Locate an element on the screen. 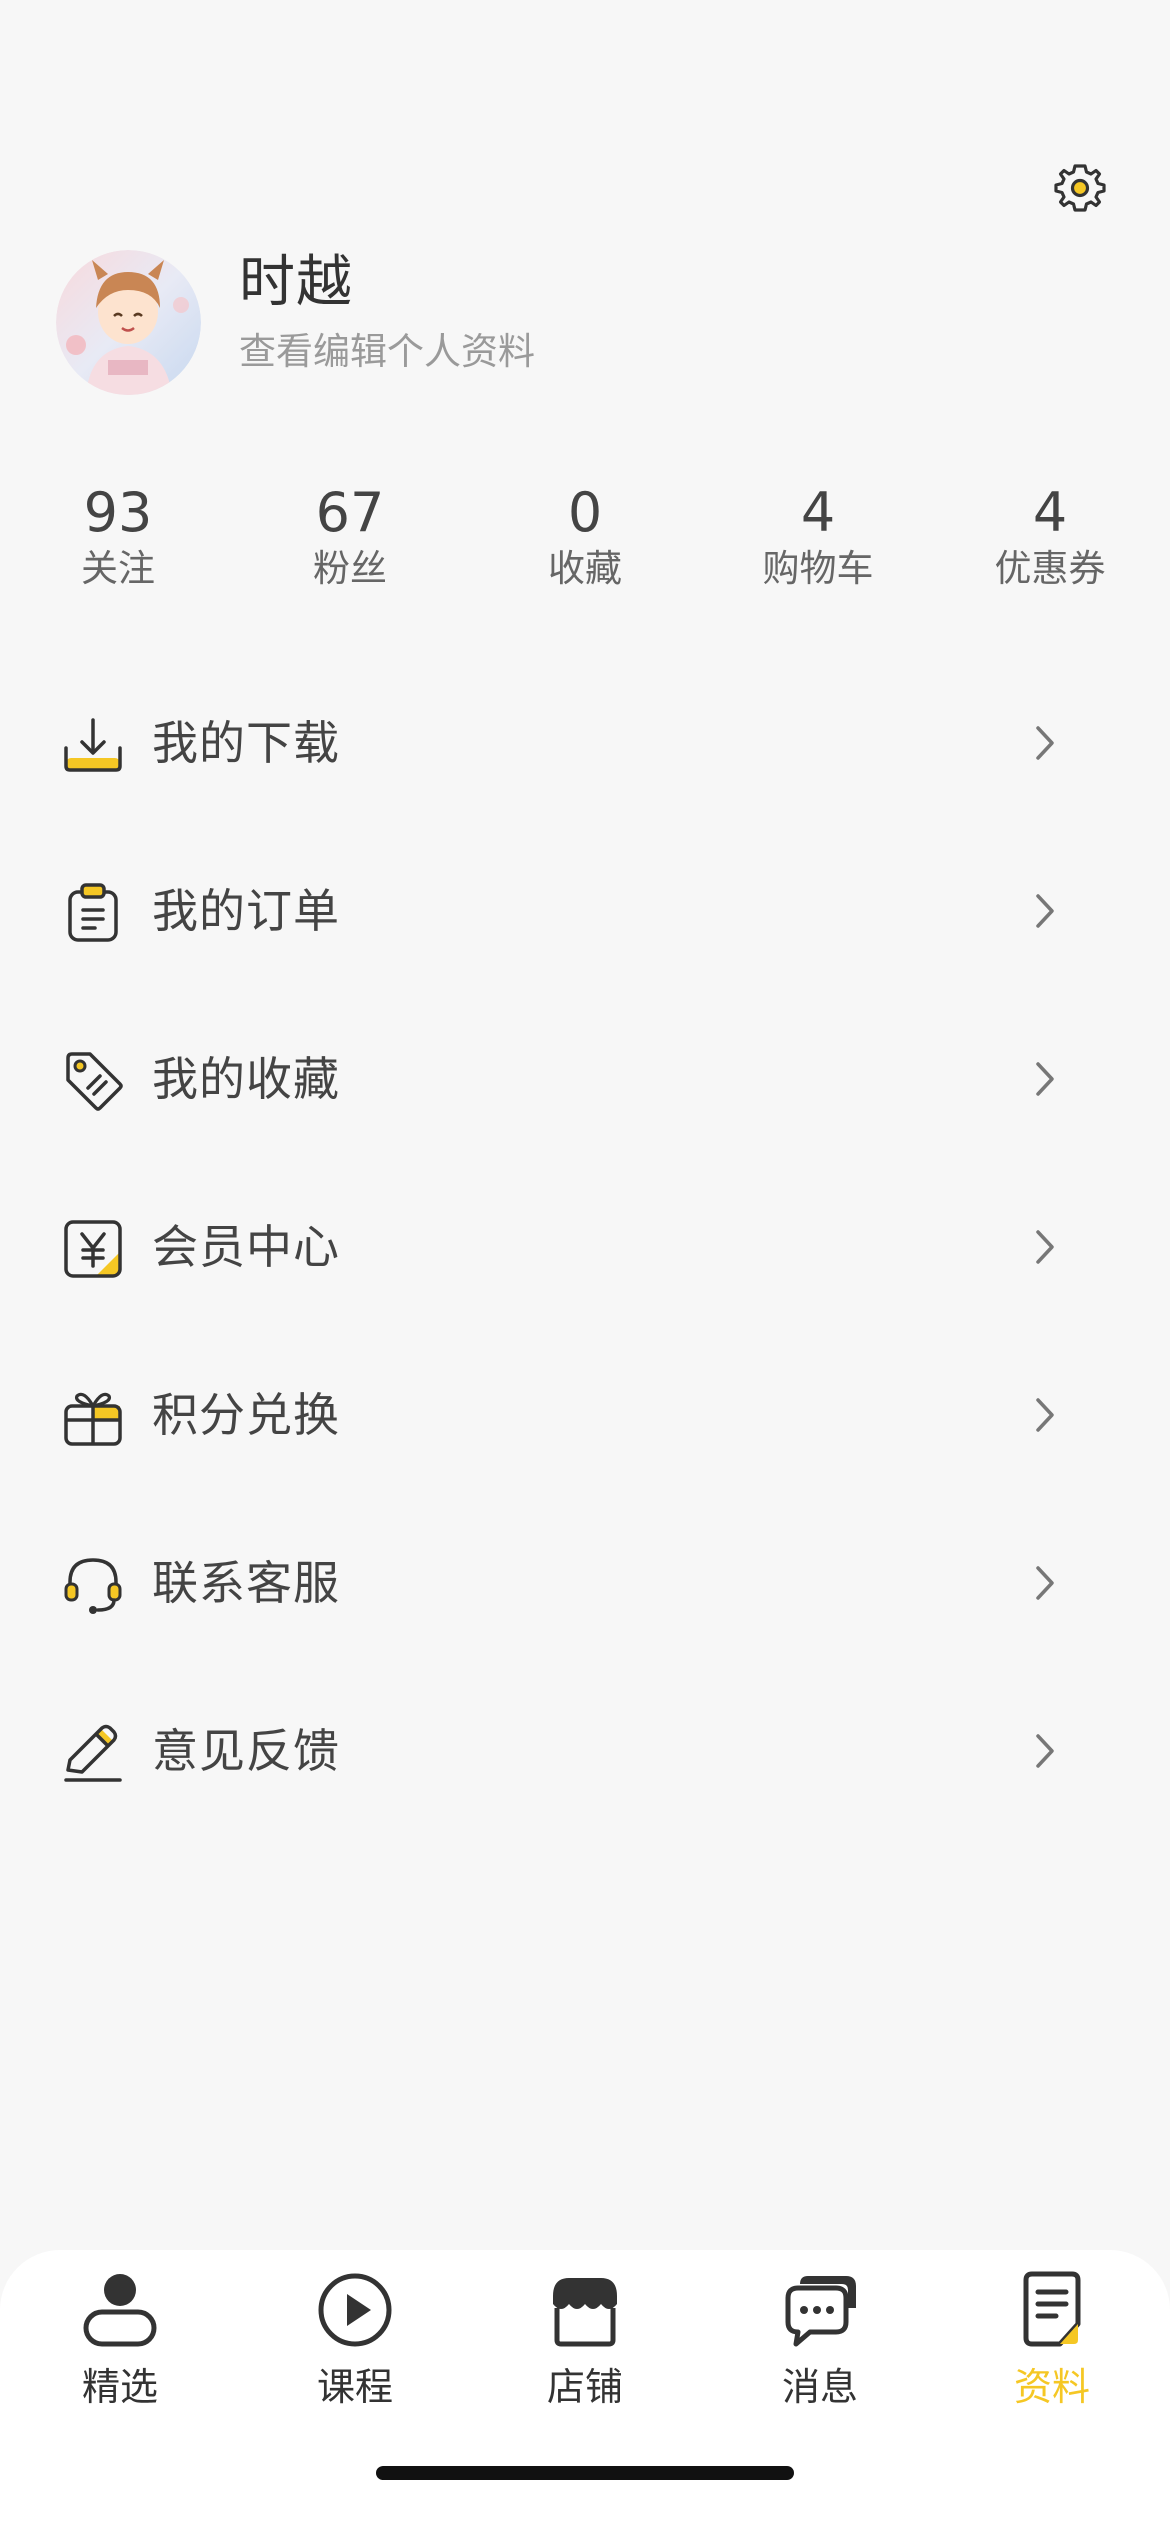 This screenshot has width=1170, height=2532. menu-item-downloads: 我的下载 is located at coordinates (585, 744).